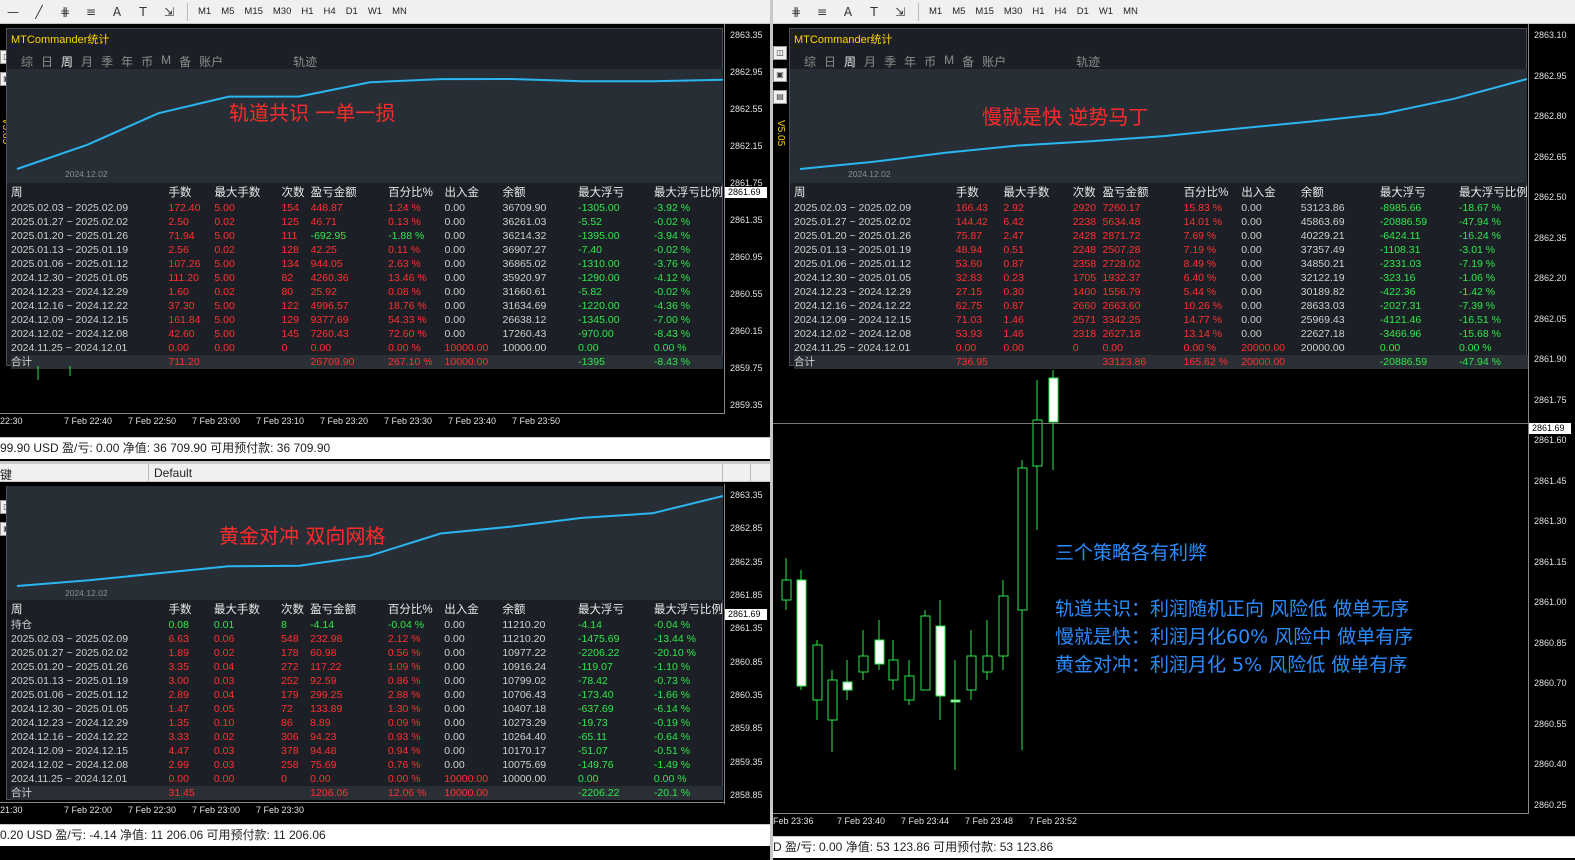  What do you see at coordinates (1479, 334) in the screenshot?
I see `stats-cell: -15.68 %` at bounding box center [1479, 334].